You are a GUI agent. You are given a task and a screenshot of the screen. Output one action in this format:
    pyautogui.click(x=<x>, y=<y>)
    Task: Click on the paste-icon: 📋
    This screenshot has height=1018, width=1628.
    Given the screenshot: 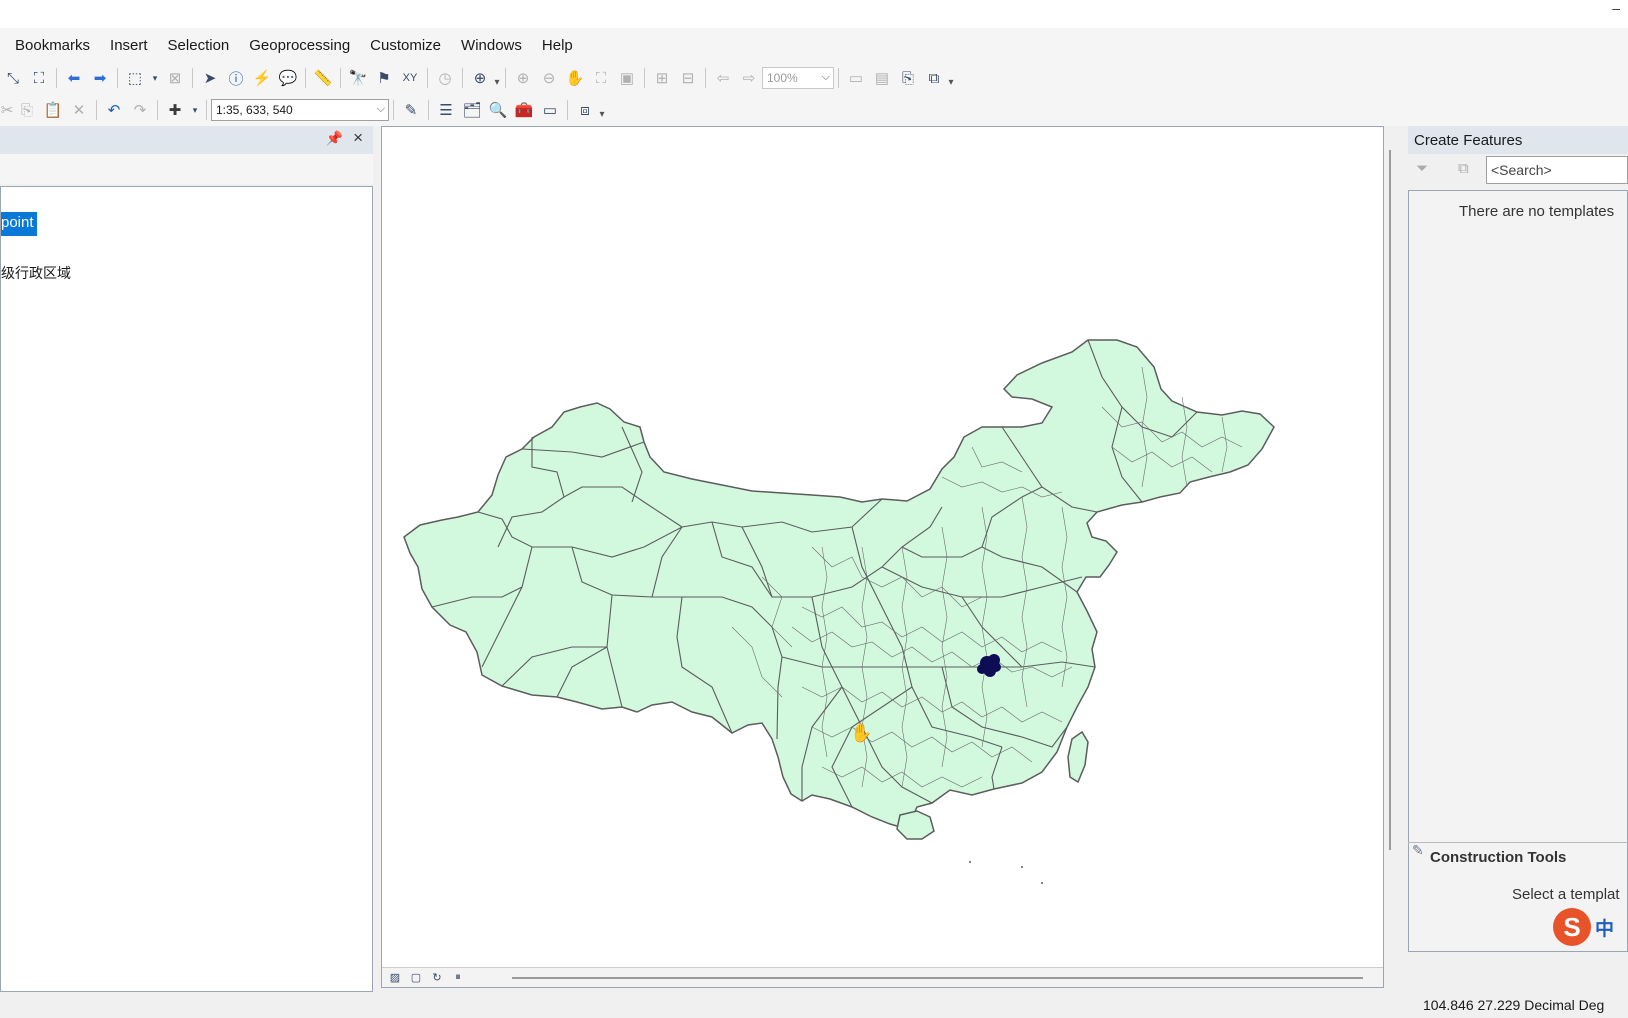 What is the action you would take?
    pyautogui.click(x=53, y=110)
    